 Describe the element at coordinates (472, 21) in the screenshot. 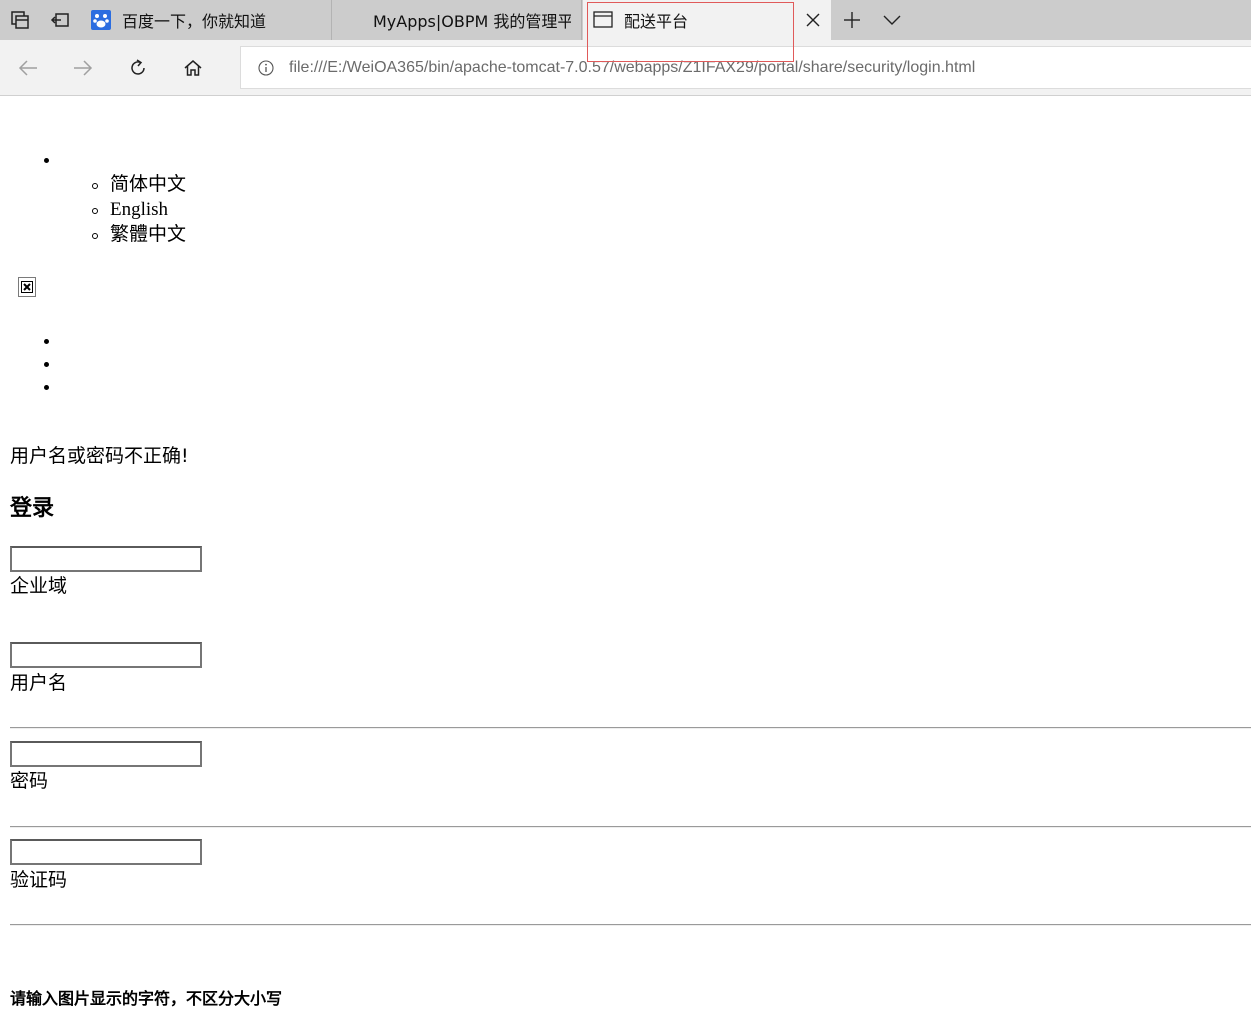

I see `tab-title: MyApps|OBPM 我的管理平台` at that location.